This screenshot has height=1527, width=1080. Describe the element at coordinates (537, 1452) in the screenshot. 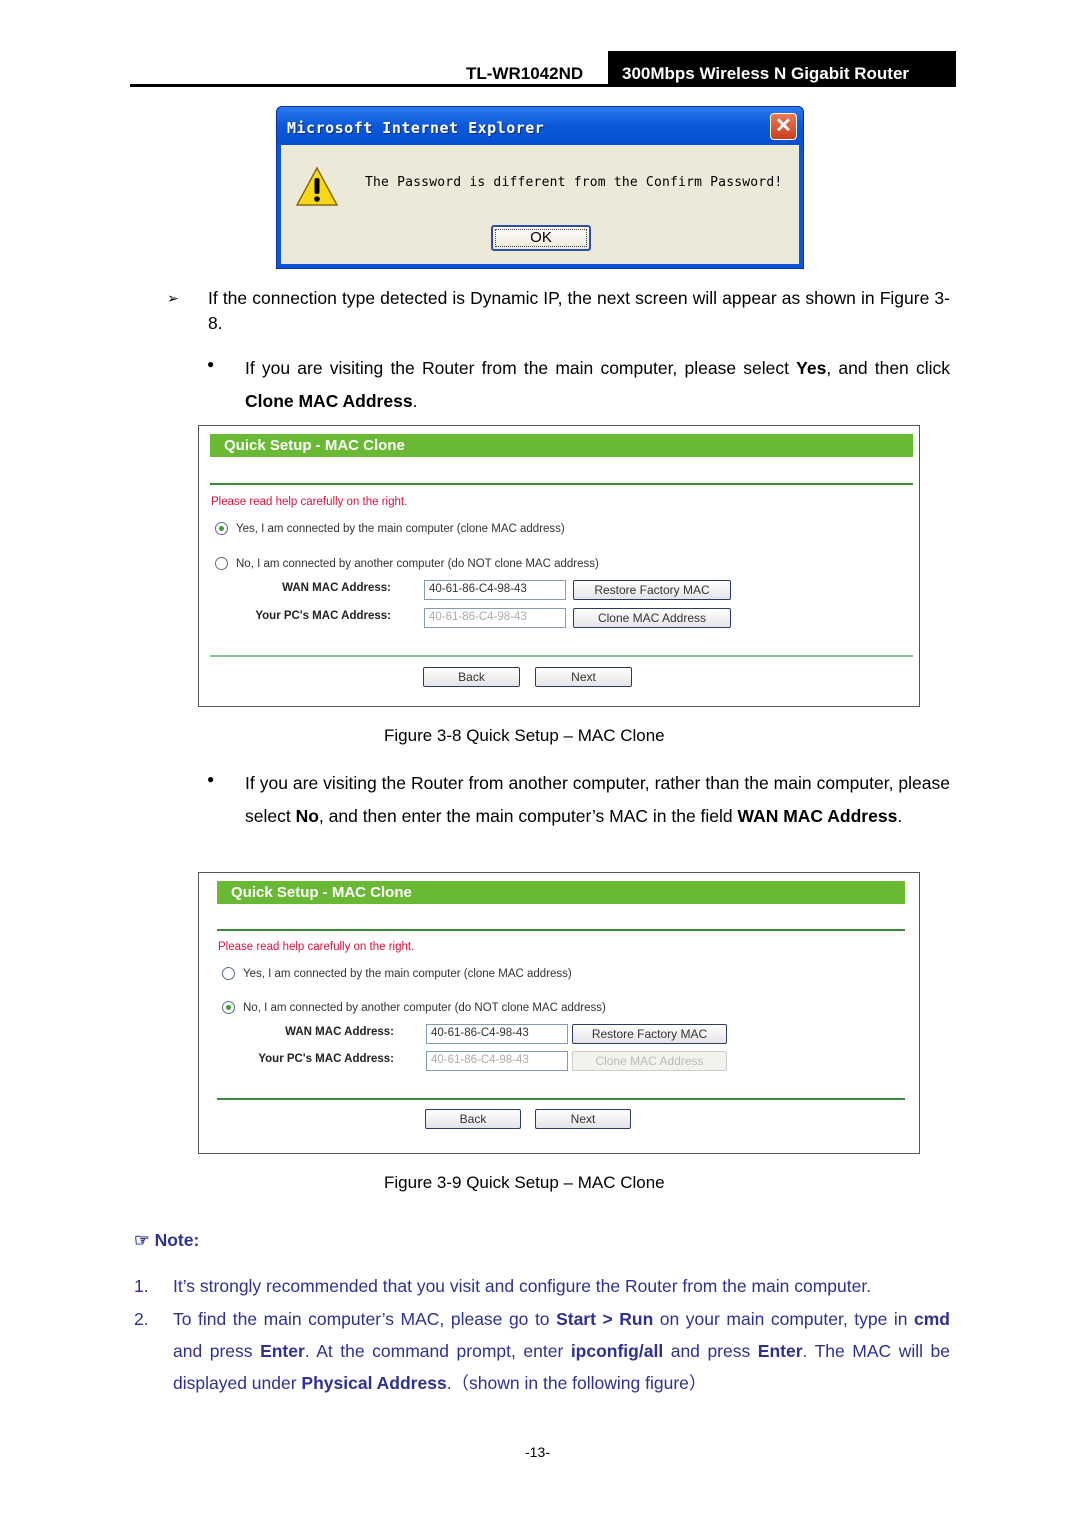

I see `page-number: -13-` at that location.